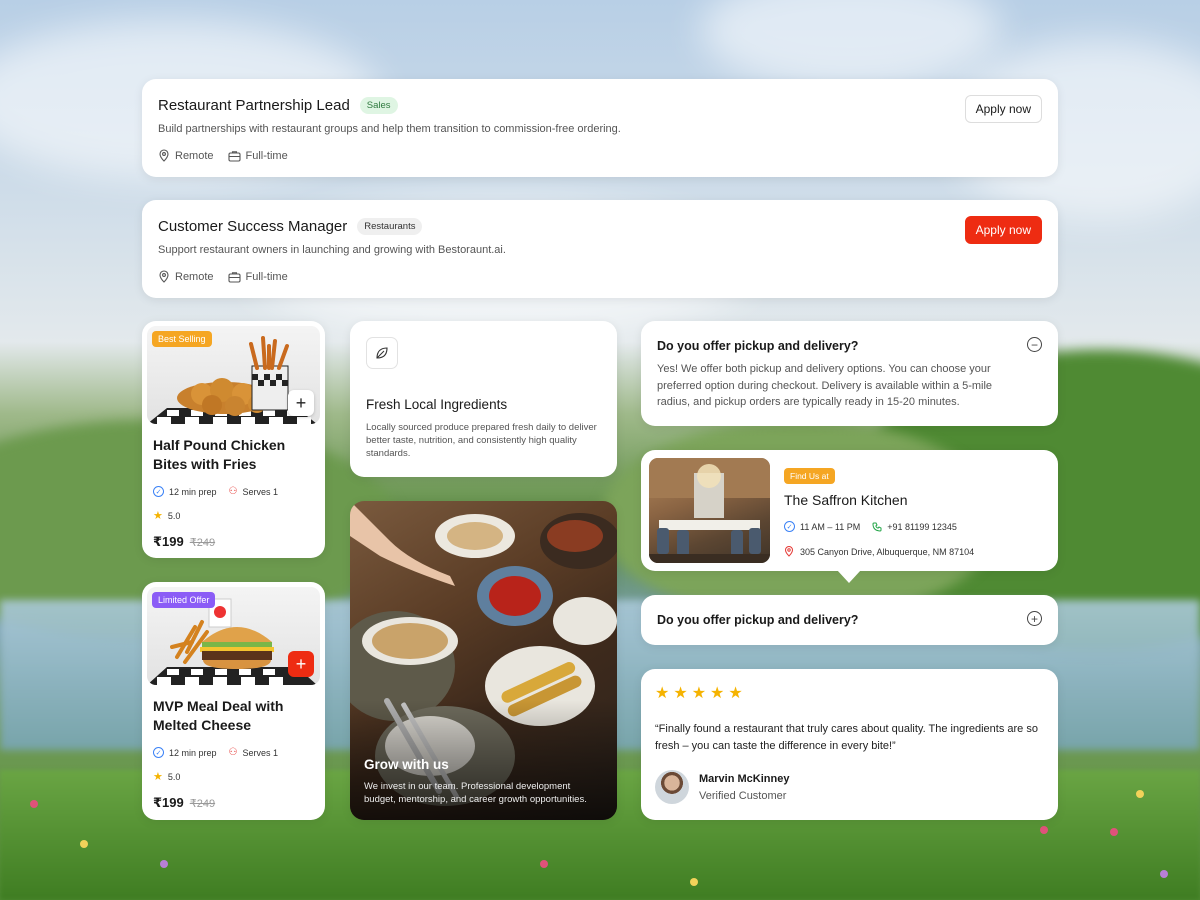 The height and width of the screenshot is (900, 1200). I want to click on restaurant-photo, so click(709, 510).